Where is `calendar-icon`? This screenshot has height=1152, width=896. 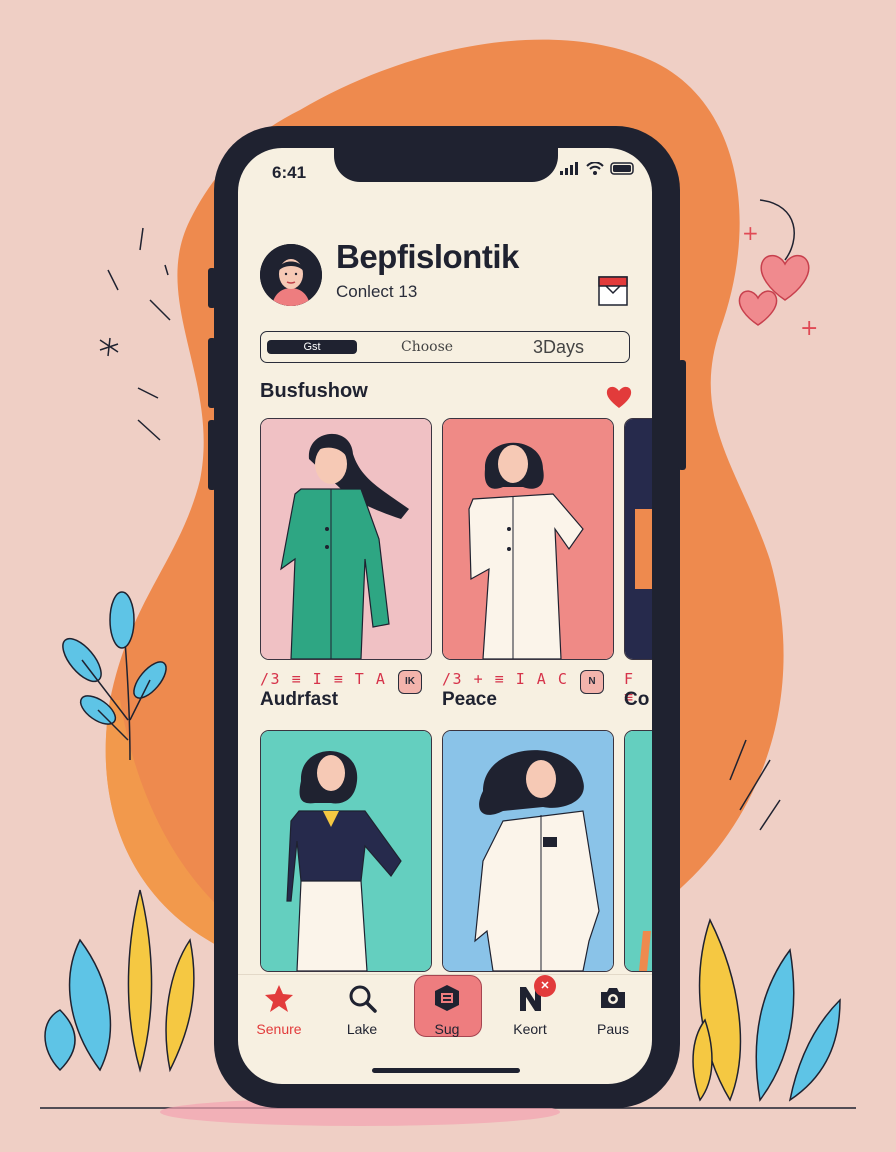
calendar-icon is located at coordinates (613, 291).